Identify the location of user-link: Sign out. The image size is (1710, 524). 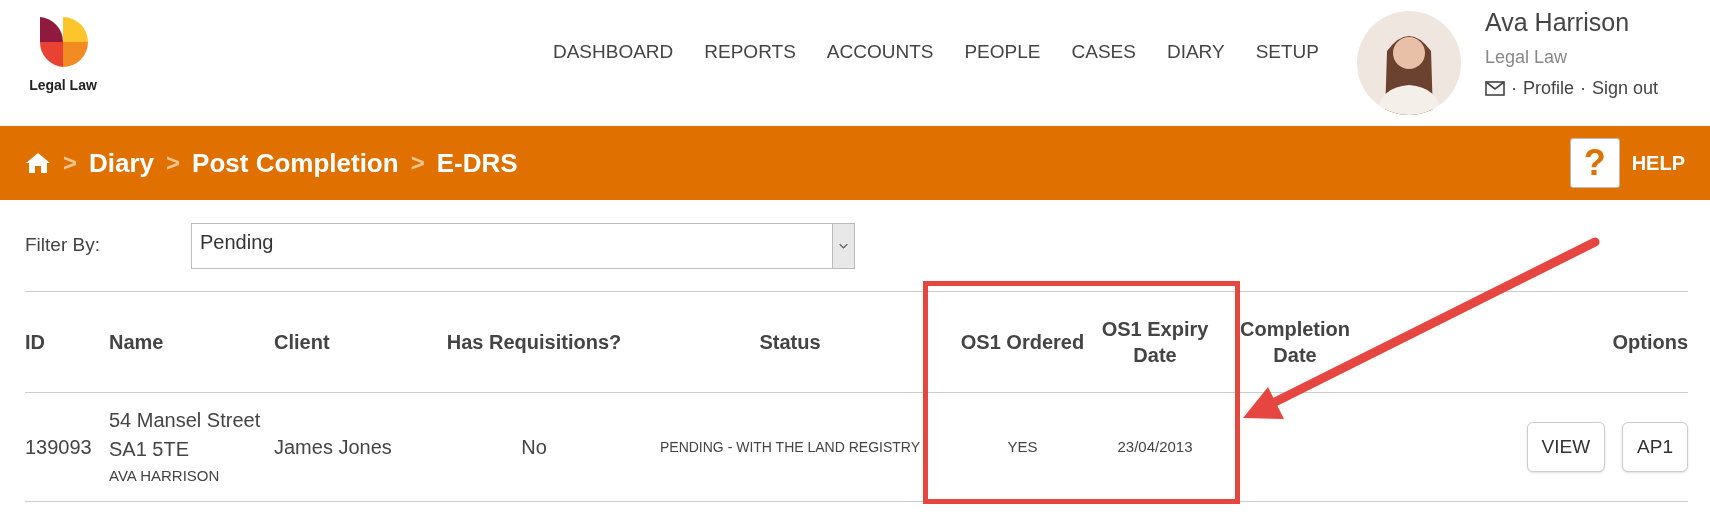
(1625, 88).